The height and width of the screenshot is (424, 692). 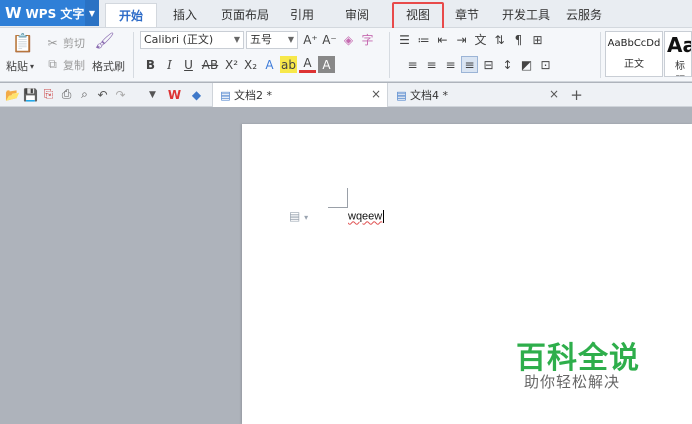 I want to click on font-size-select: 五号 ▼, so click(x=272, y=40).